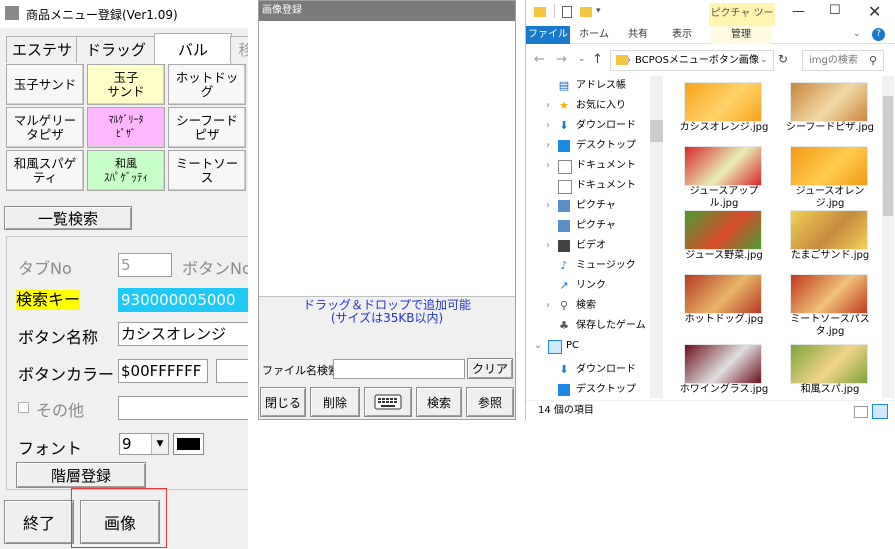 Image resolution: width=895 pixels, height=549 pixels. Describe the element at coordinates (783, 59) in the screenshot. I see `refresh-icon: ↻` at that location.